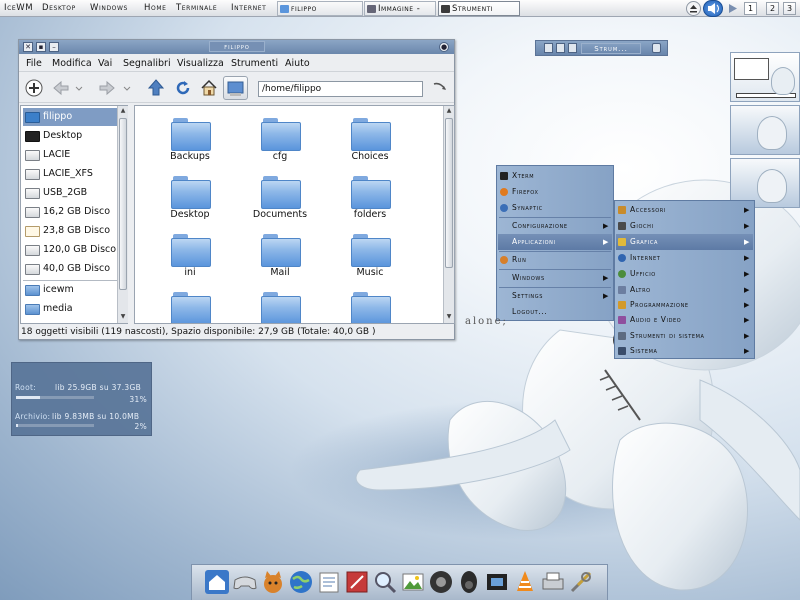 Image resolution: width=800 pixels, height=600 pixels. What do you see at coordinates (750, 8) in the screenshot?
I see `workspace-1-button: 1` at bounding box center [750, 8].